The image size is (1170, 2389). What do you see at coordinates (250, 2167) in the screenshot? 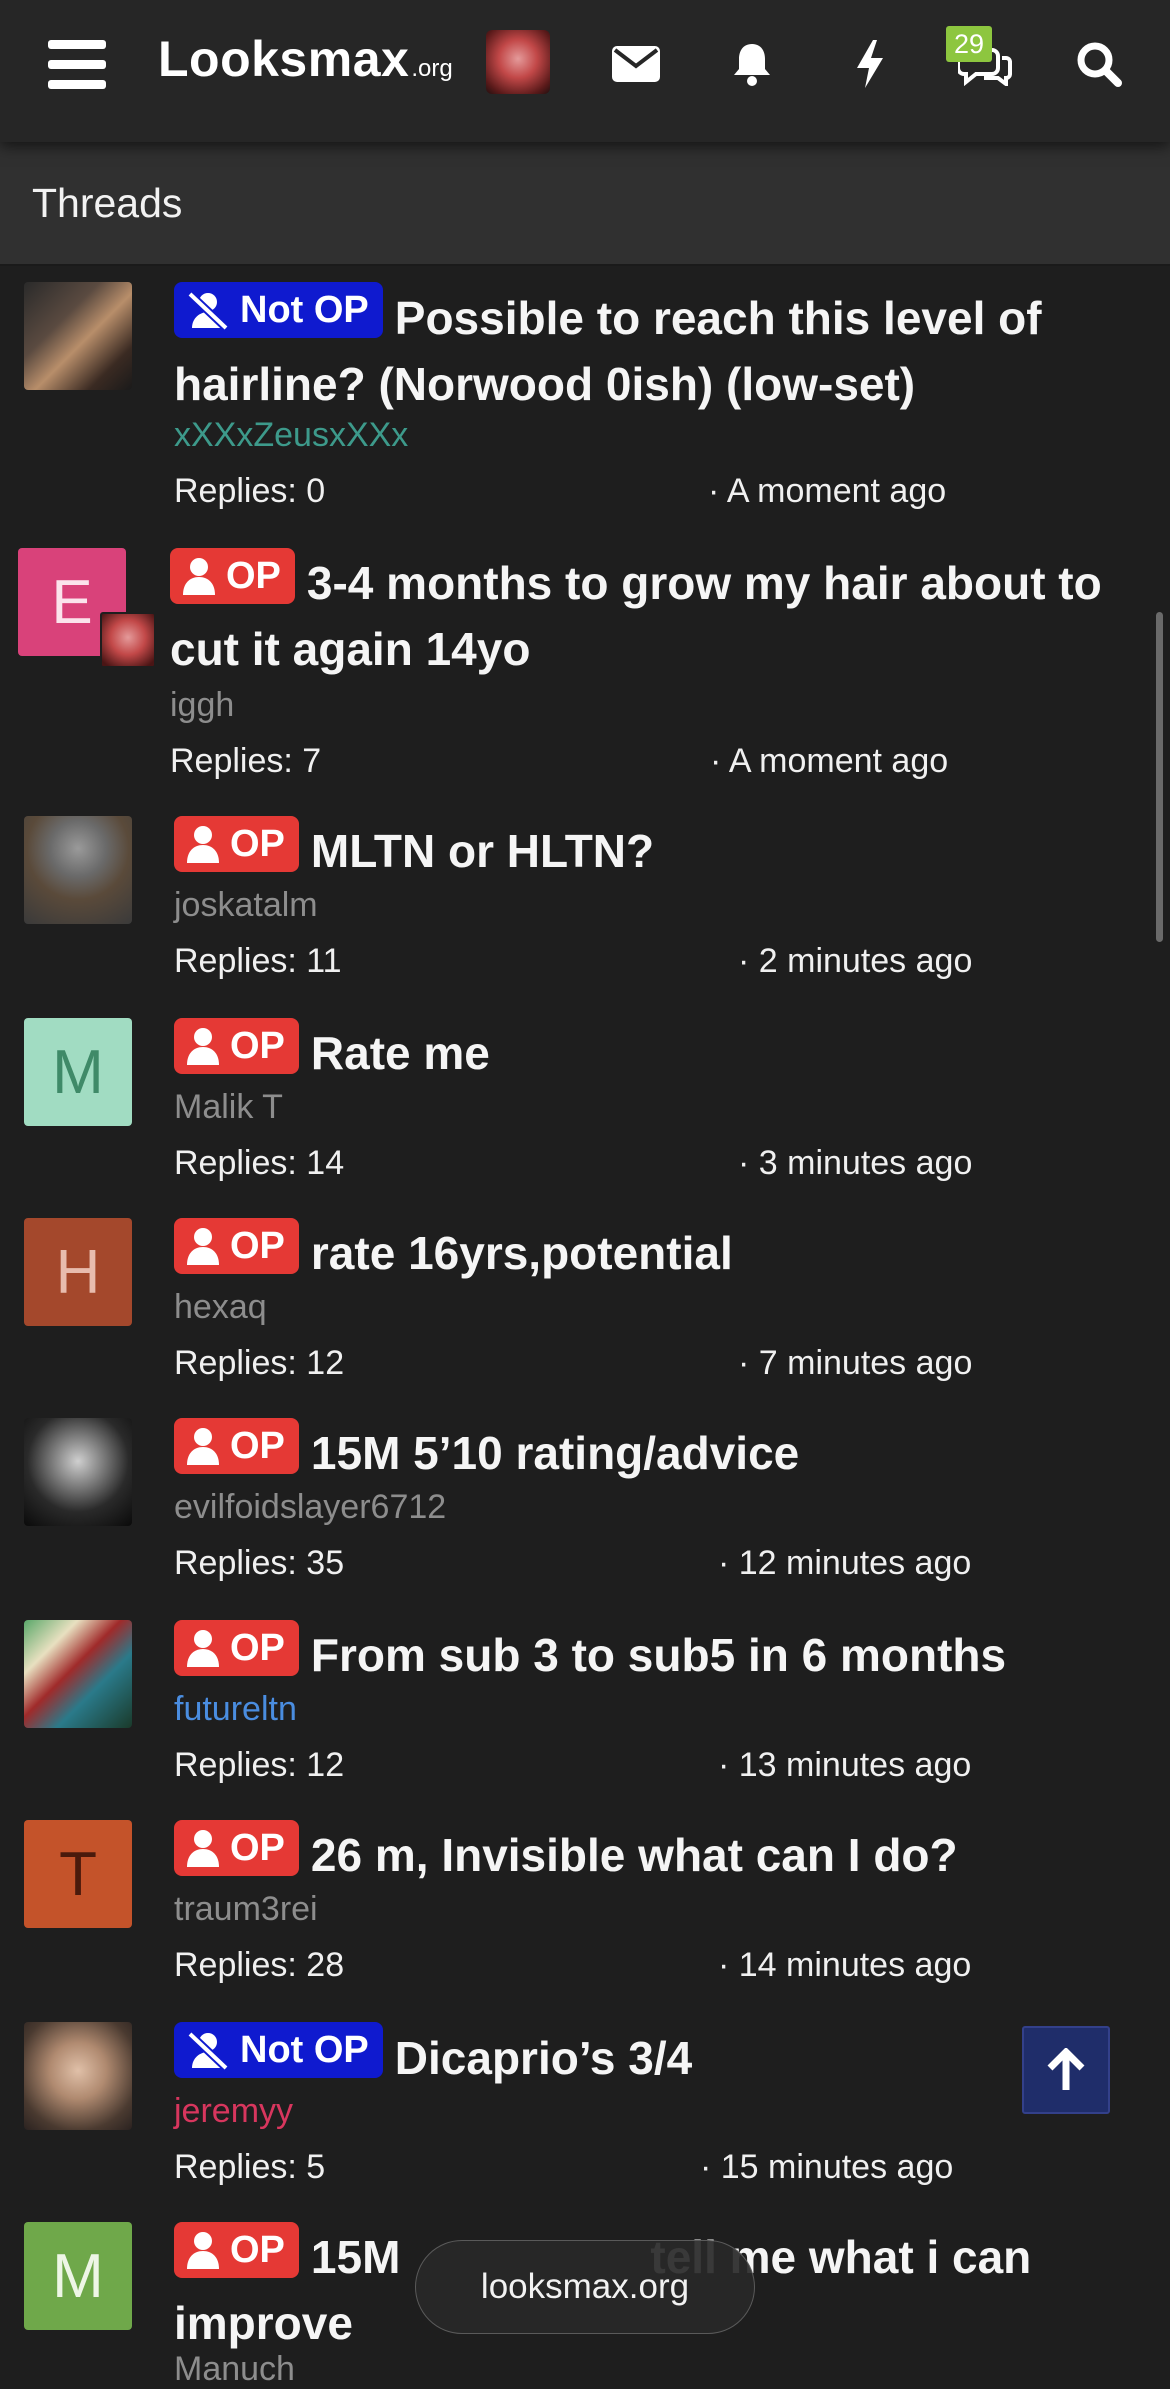
I see `reply-count: Replies: 5` at bounding box center [250, 2167].